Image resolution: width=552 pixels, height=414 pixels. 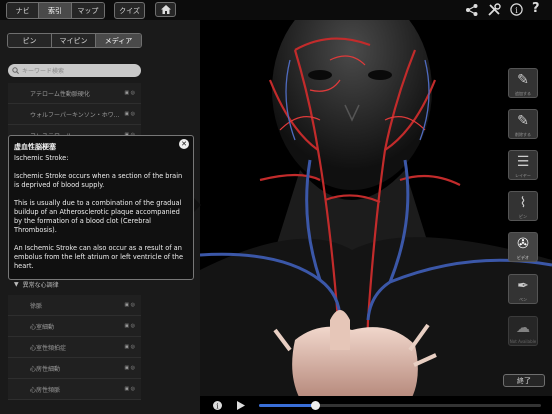 I want to click on svg-text: i, so click(x=516, y=10).